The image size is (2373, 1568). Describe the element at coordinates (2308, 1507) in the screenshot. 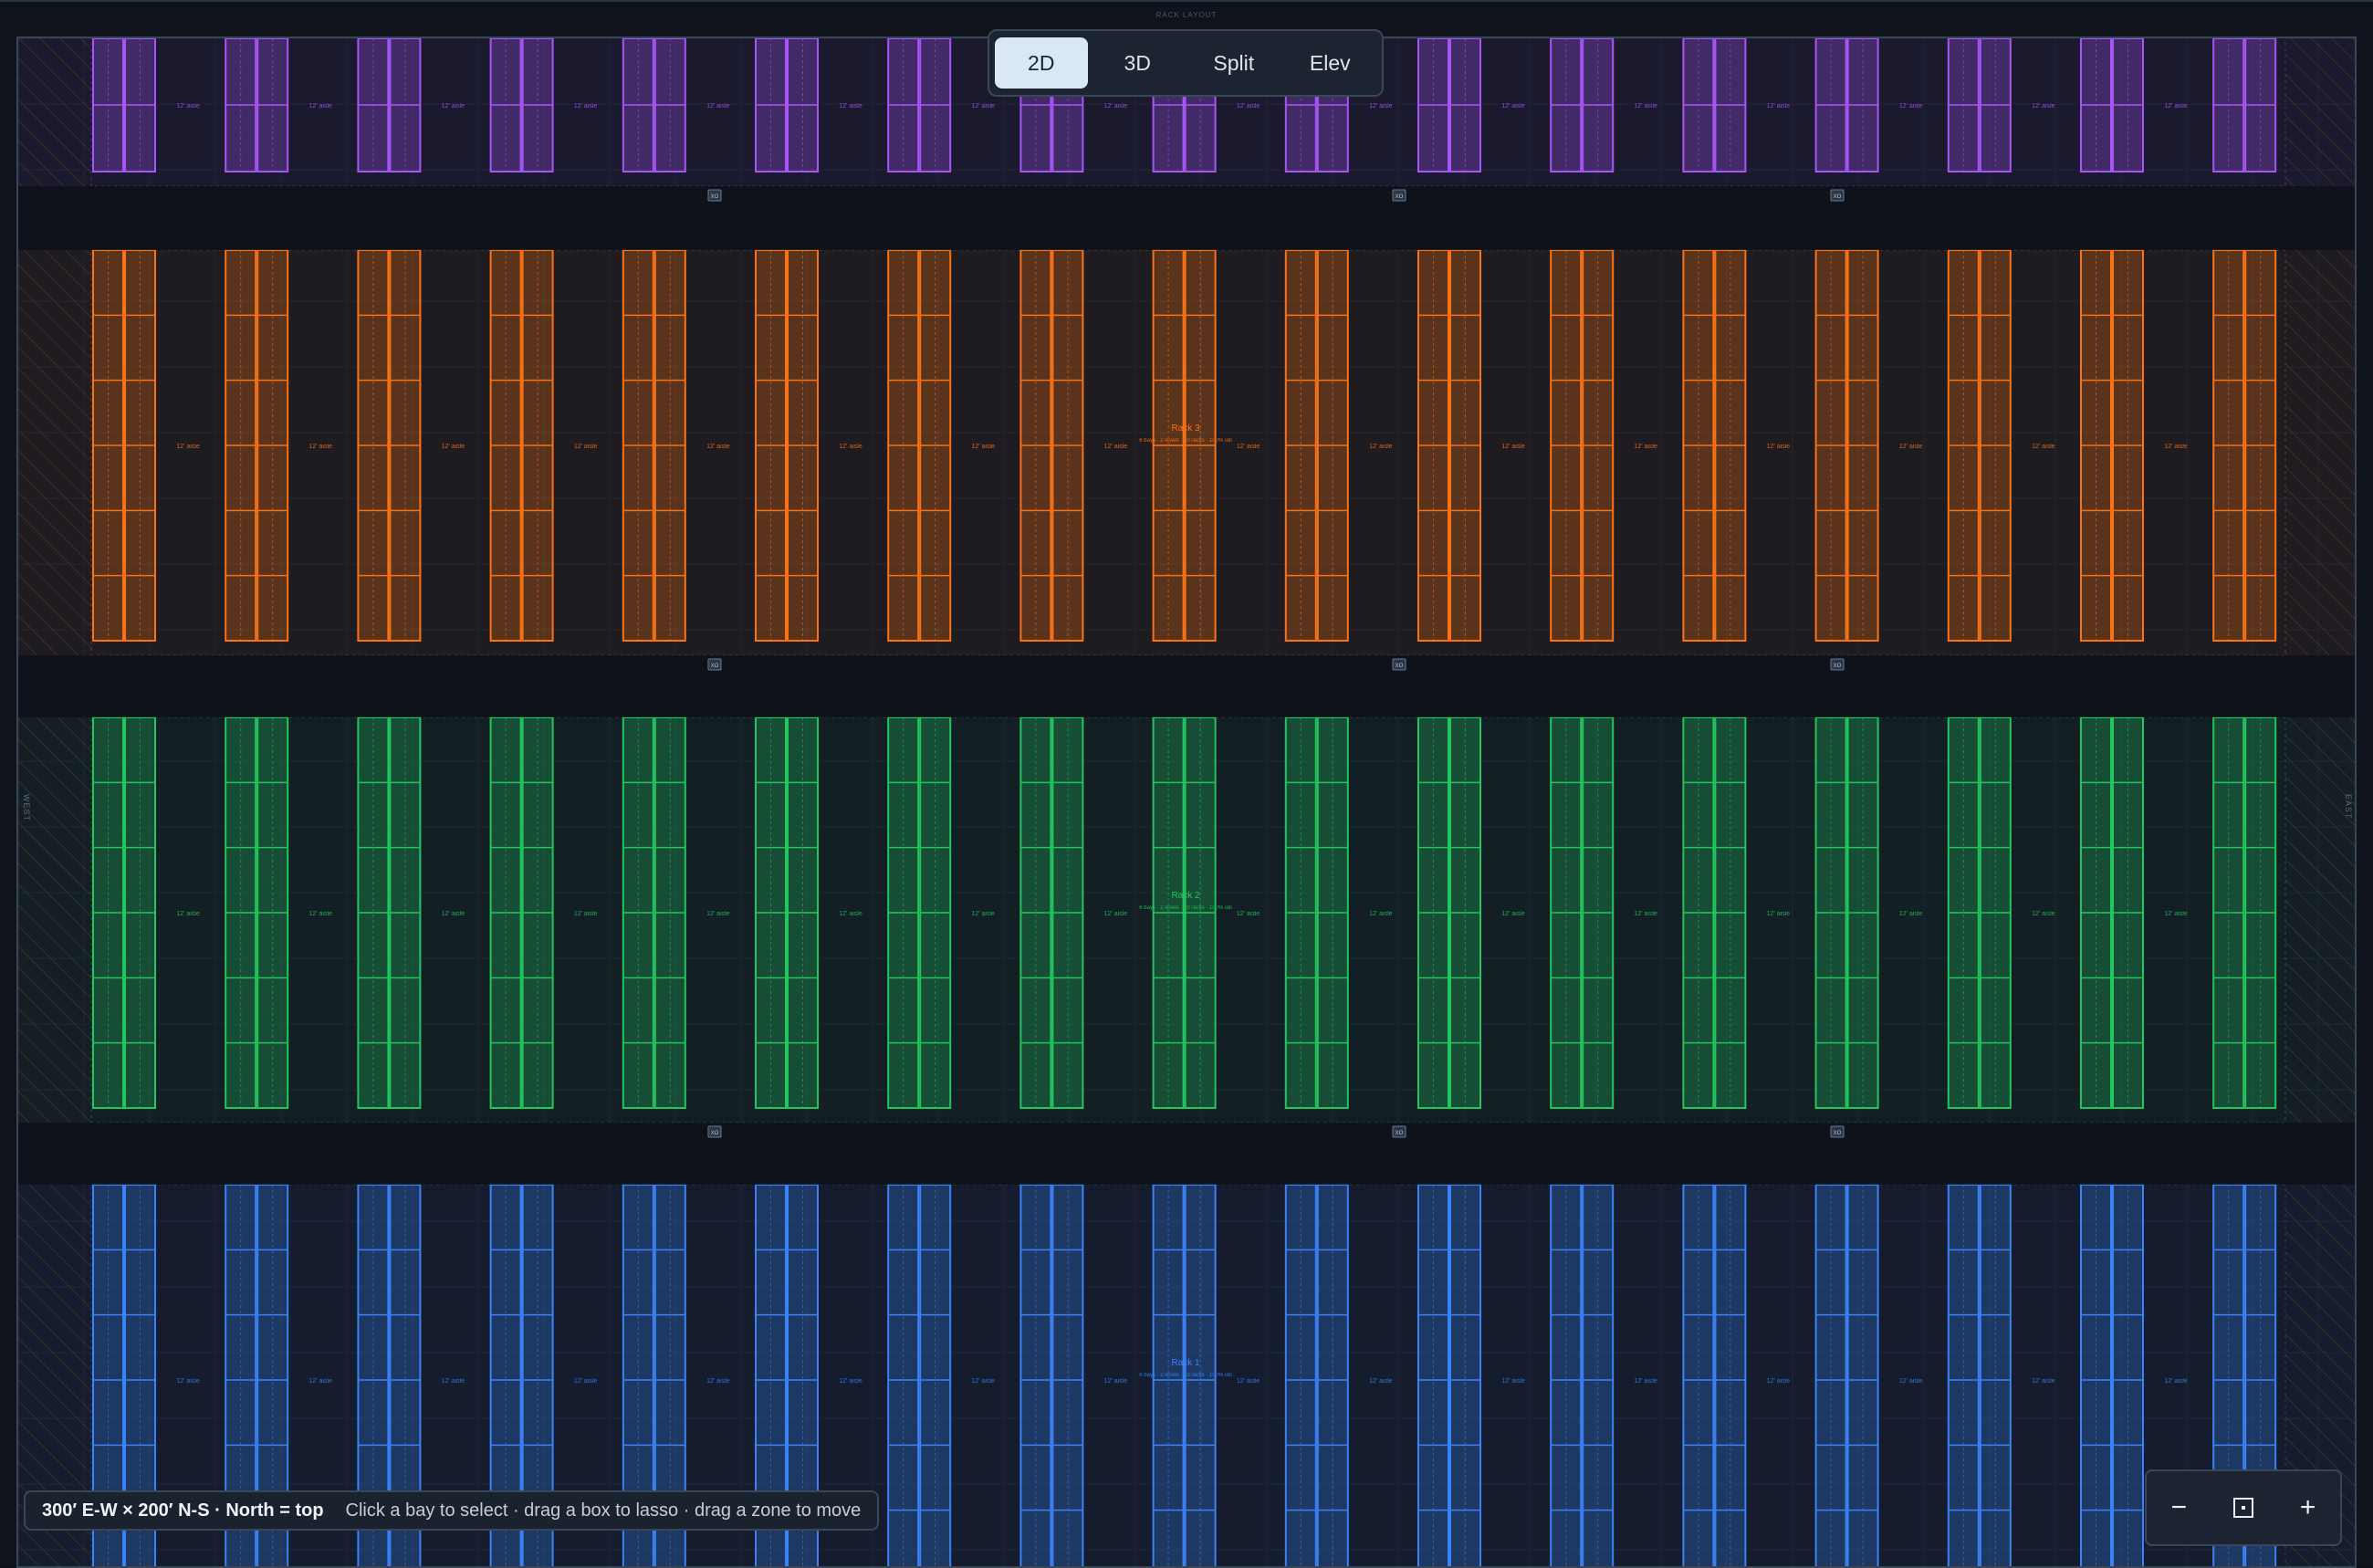

I see `zoom-in-button: +` at that location.